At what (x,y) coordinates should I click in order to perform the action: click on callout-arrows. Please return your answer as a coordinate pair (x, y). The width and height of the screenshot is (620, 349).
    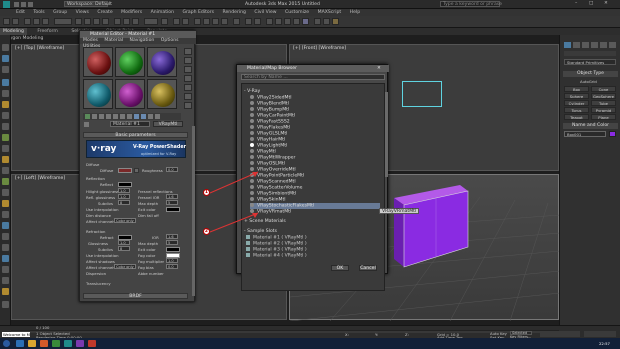
    Looking at the image, I should click on (234, 202).